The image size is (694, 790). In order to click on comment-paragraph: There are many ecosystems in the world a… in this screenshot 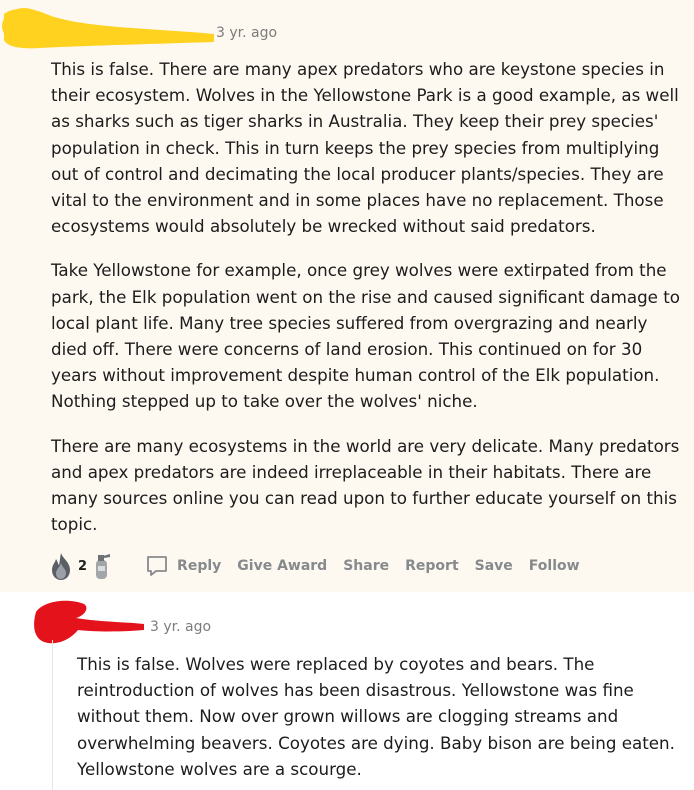, I will do `click(365, 485)`.